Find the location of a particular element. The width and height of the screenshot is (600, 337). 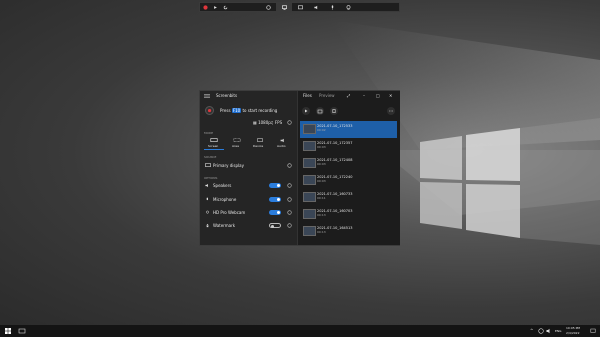

file-item: 2021-07-10_172533 00:02 is located at coordinates (348, 129).